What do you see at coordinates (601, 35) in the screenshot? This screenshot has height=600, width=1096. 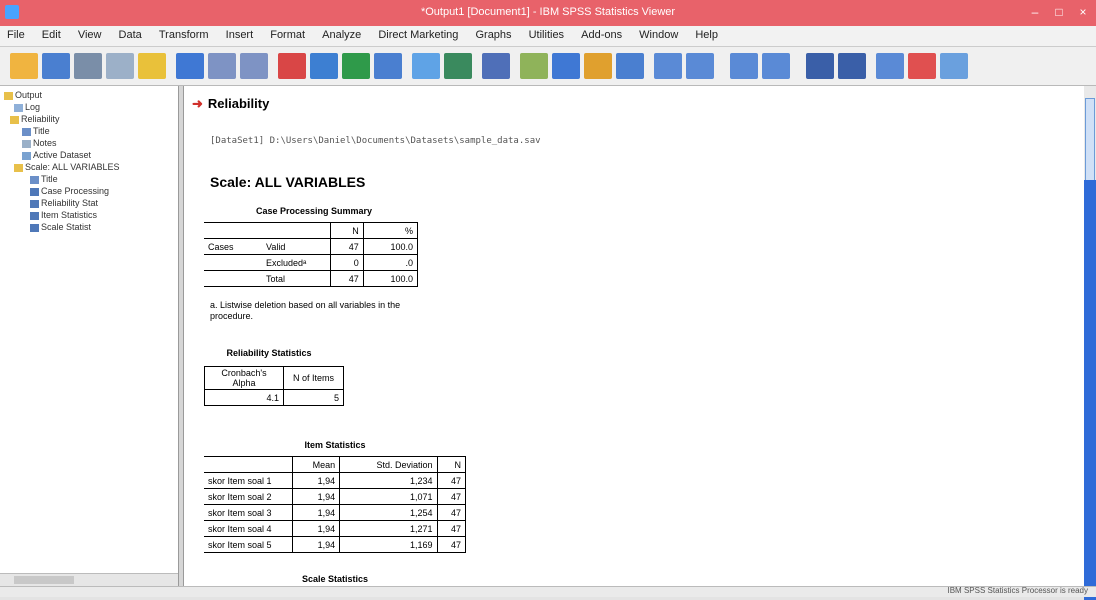 I see `menu-add-ons: Add-ons` at bounding box center [601, 35].